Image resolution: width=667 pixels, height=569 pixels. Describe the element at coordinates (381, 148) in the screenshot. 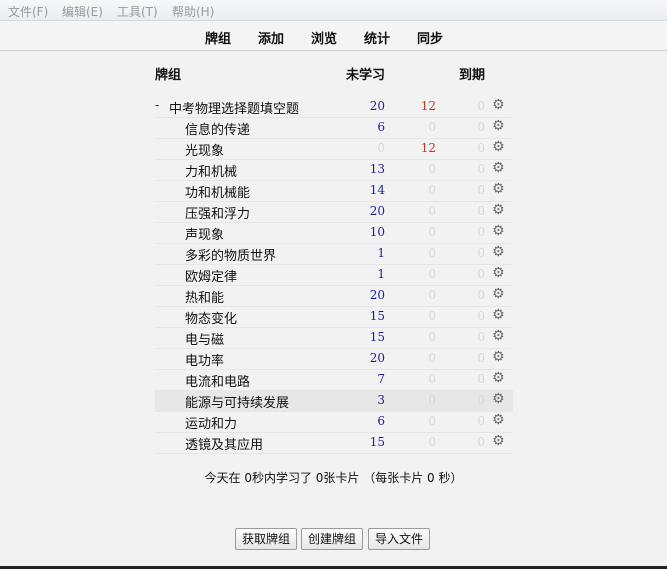

I see `deck-count-new: 0` at that location.